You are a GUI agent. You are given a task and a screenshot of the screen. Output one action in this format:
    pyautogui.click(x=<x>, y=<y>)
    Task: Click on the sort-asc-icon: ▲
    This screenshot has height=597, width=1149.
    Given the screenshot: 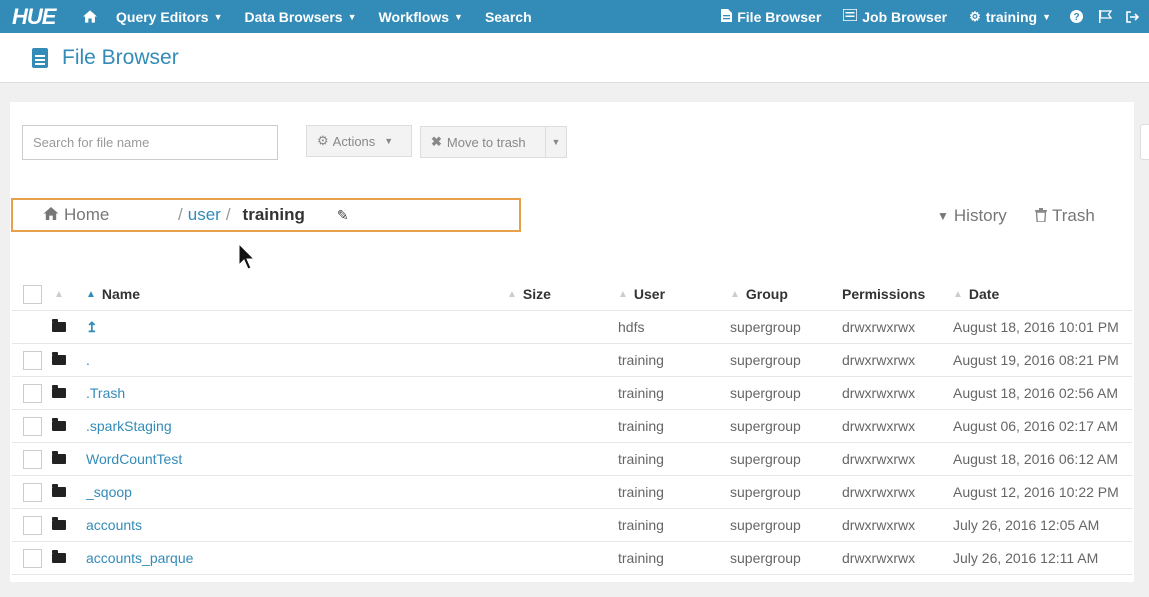 What is the action you would take?
    pyautogui.click(x=91, y=294)
    